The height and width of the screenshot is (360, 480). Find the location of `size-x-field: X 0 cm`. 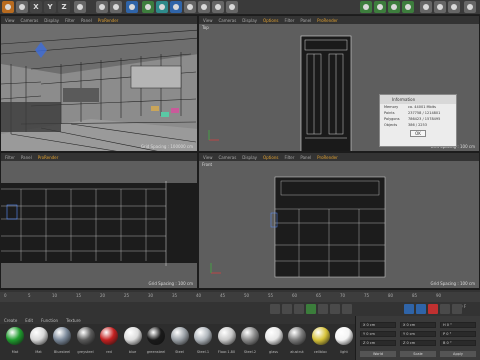

size-x-field: X 0 cm is located at coordinates (418, 325).